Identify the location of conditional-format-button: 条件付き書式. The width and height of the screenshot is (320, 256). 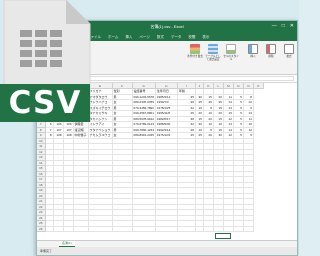
(195, 51).